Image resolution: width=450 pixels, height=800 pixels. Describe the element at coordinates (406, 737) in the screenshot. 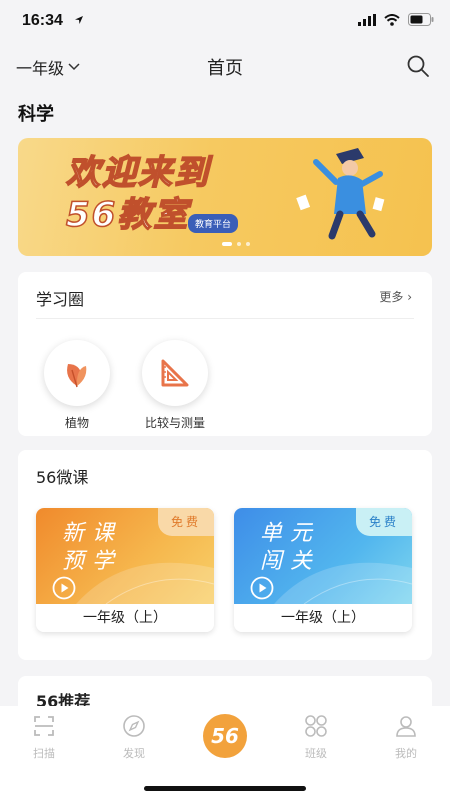

I see `tab-profile: 我的` at that location.